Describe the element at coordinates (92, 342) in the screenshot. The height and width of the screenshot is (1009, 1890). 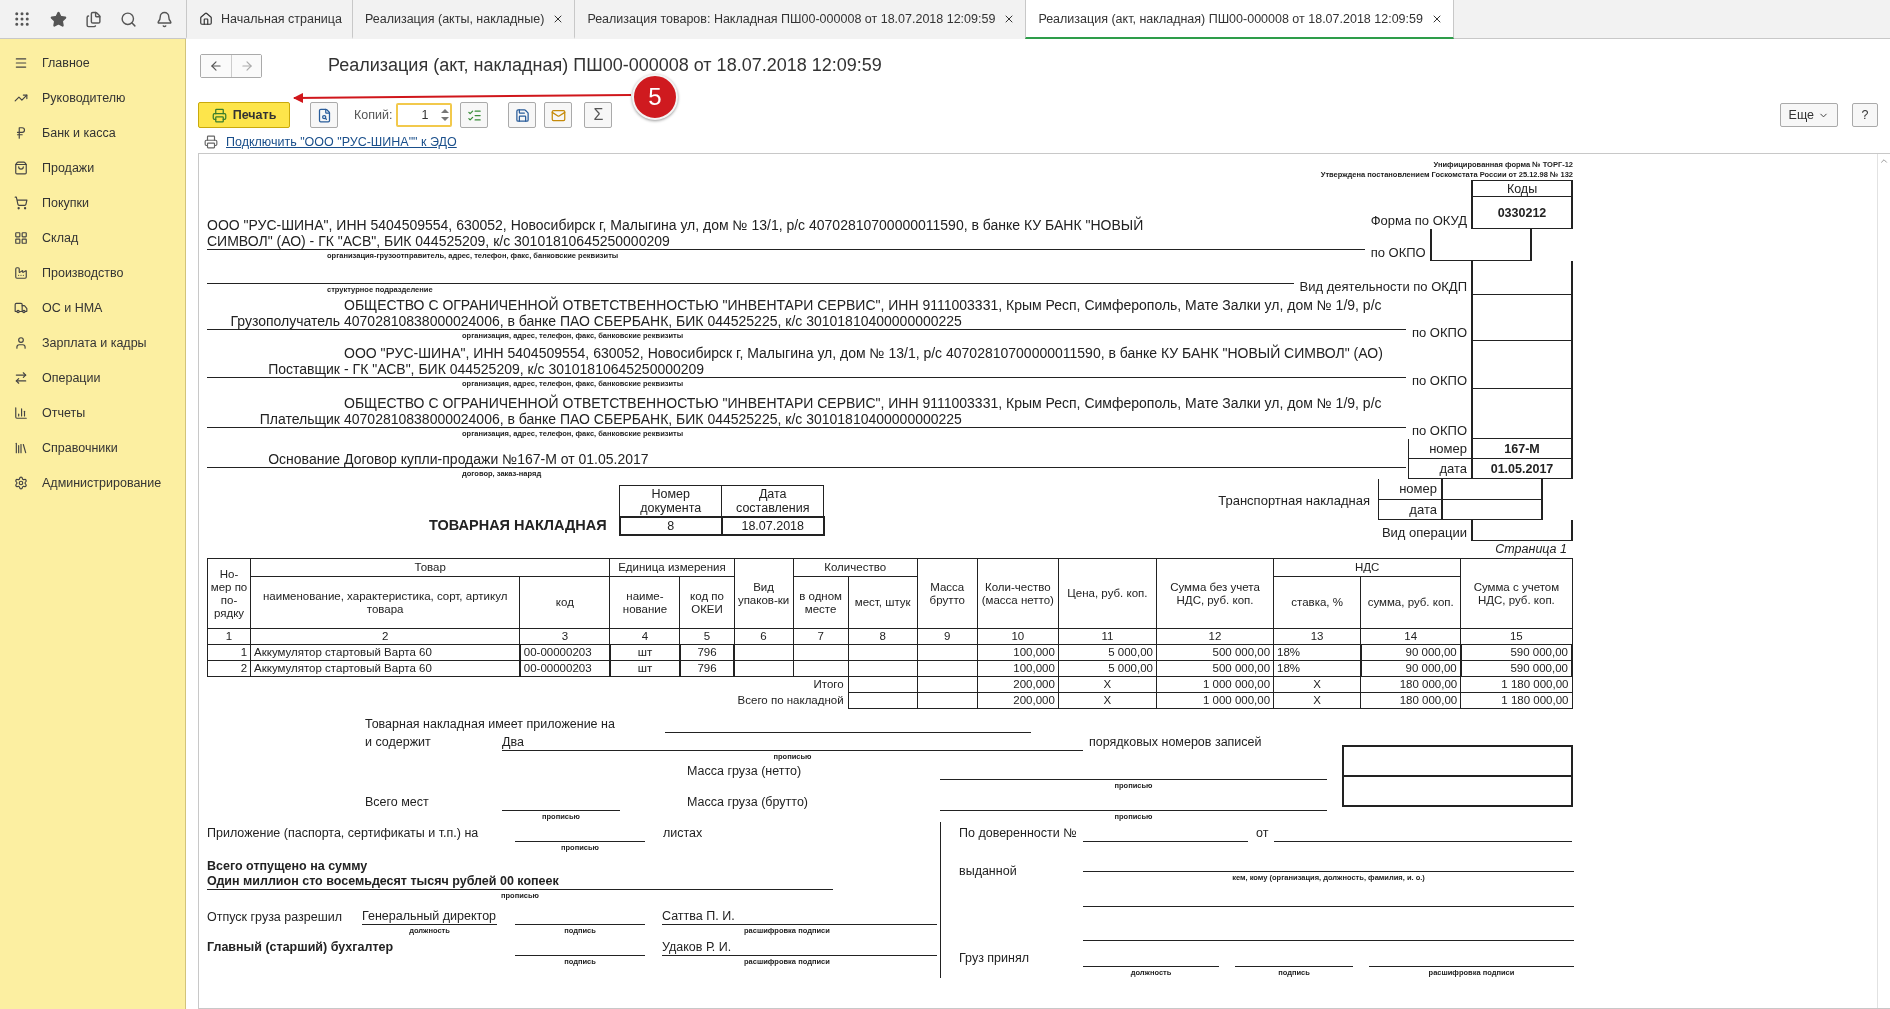
I see `sidebar-item: Зарплата и кадры` at that location.